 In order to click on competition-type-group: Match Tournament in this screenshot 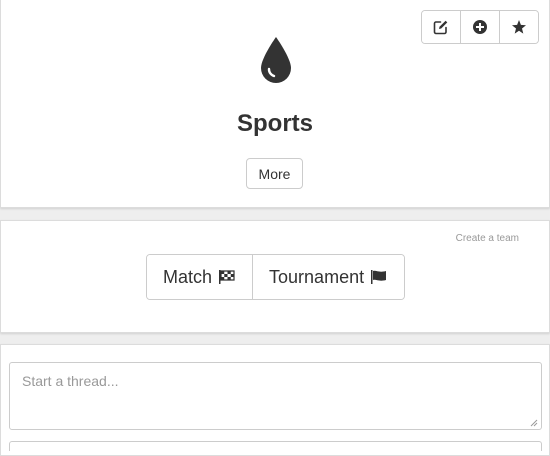, I will do `click(276, 277)`.